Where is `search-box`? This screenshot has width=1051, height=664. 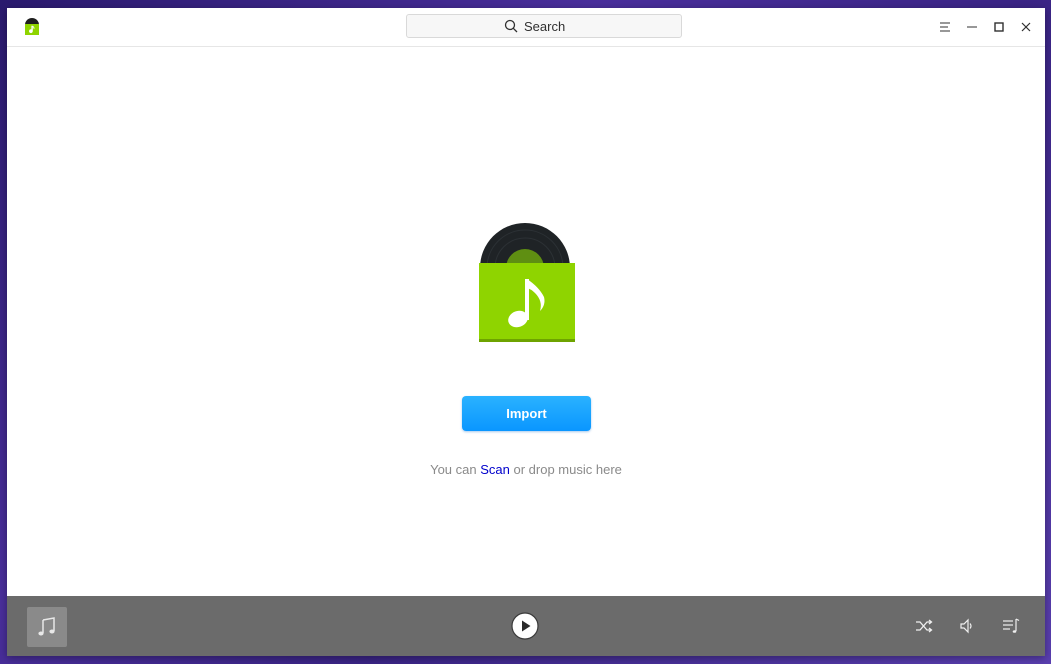
search-box is located at coordinates (544, 26).